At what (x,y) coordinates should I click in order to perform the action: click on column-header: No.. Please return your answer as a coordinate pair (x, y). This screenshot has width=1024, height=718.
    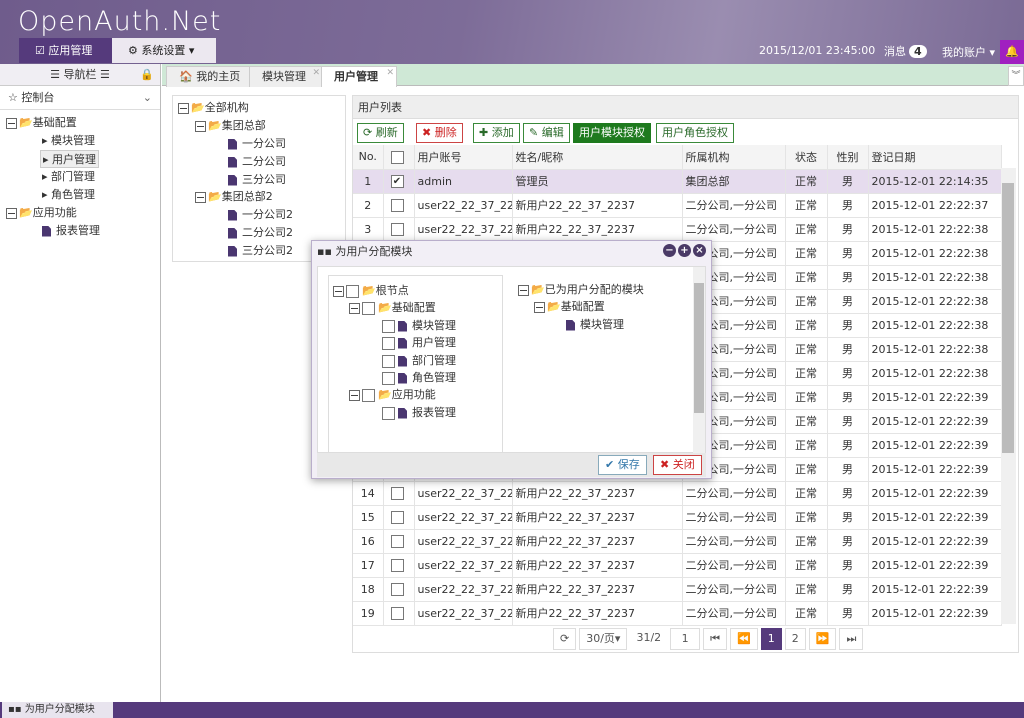
    Looking at the image, I should click on (368, 157).